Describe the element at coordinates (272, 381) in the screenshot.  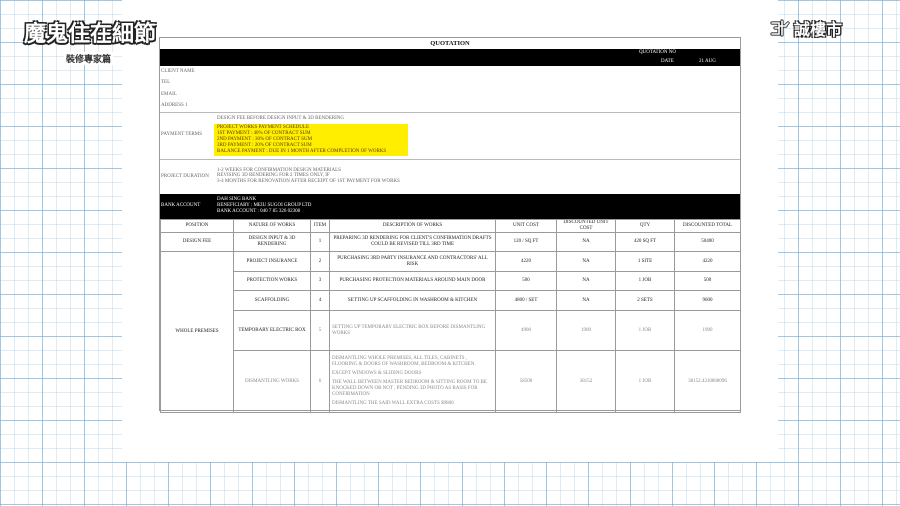
I see `nature-cell: DISMANTLING WORKS` at that location.